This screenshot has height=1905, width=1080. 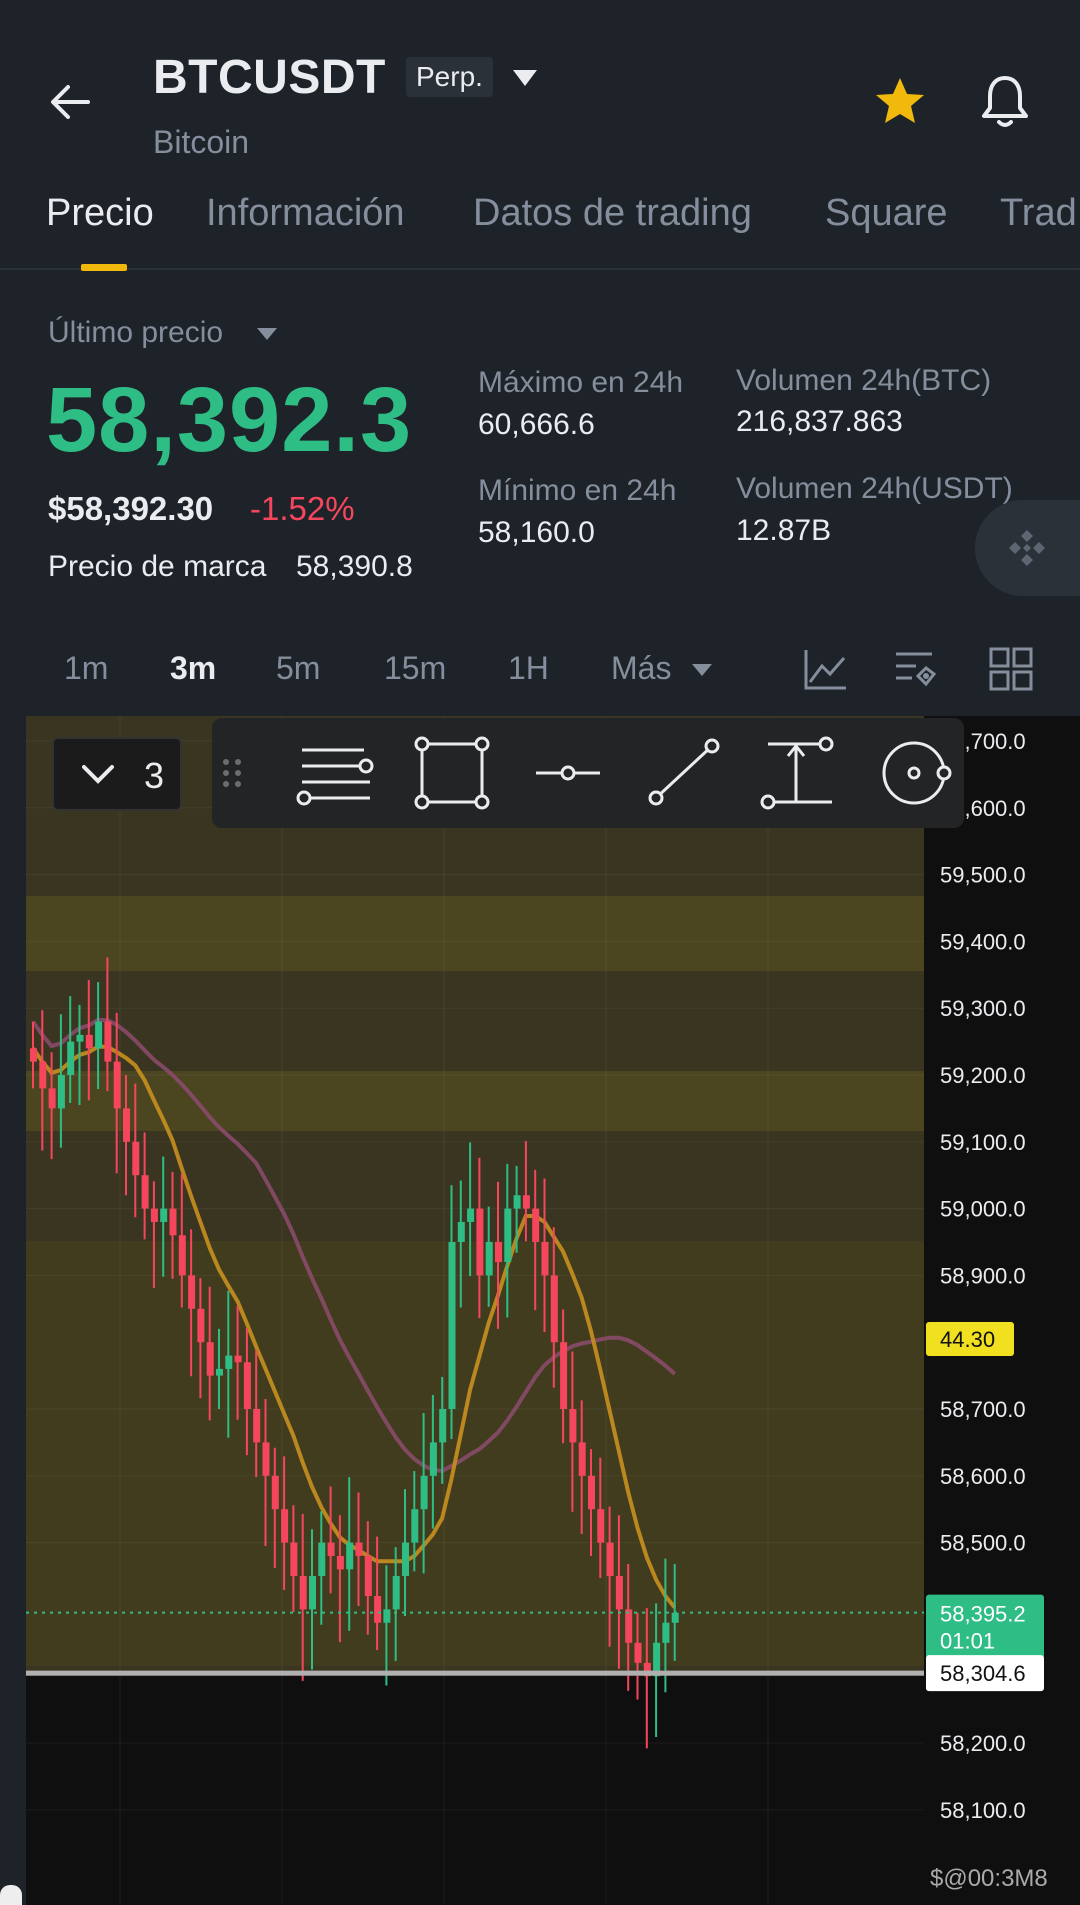 What do you see at coordinates (193, 668) in the screenshot?
I see `interval-3m: 3m` at bounding box center [193, 668].